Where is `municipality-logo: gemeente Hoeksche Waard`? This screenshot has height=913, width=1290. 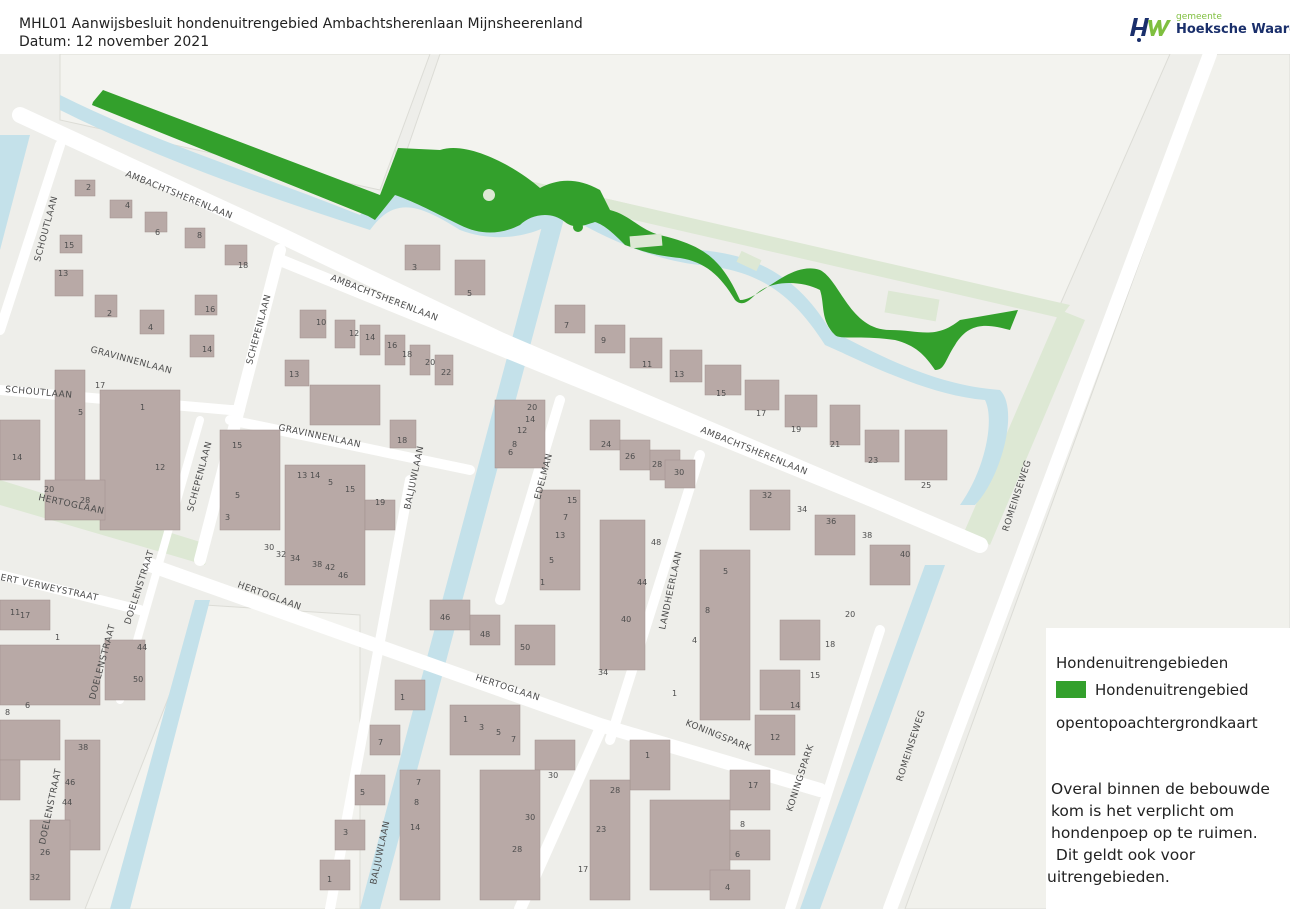 municipality-logo: gemeente Hoeksche Waard is located at coordinates (1210, 28).